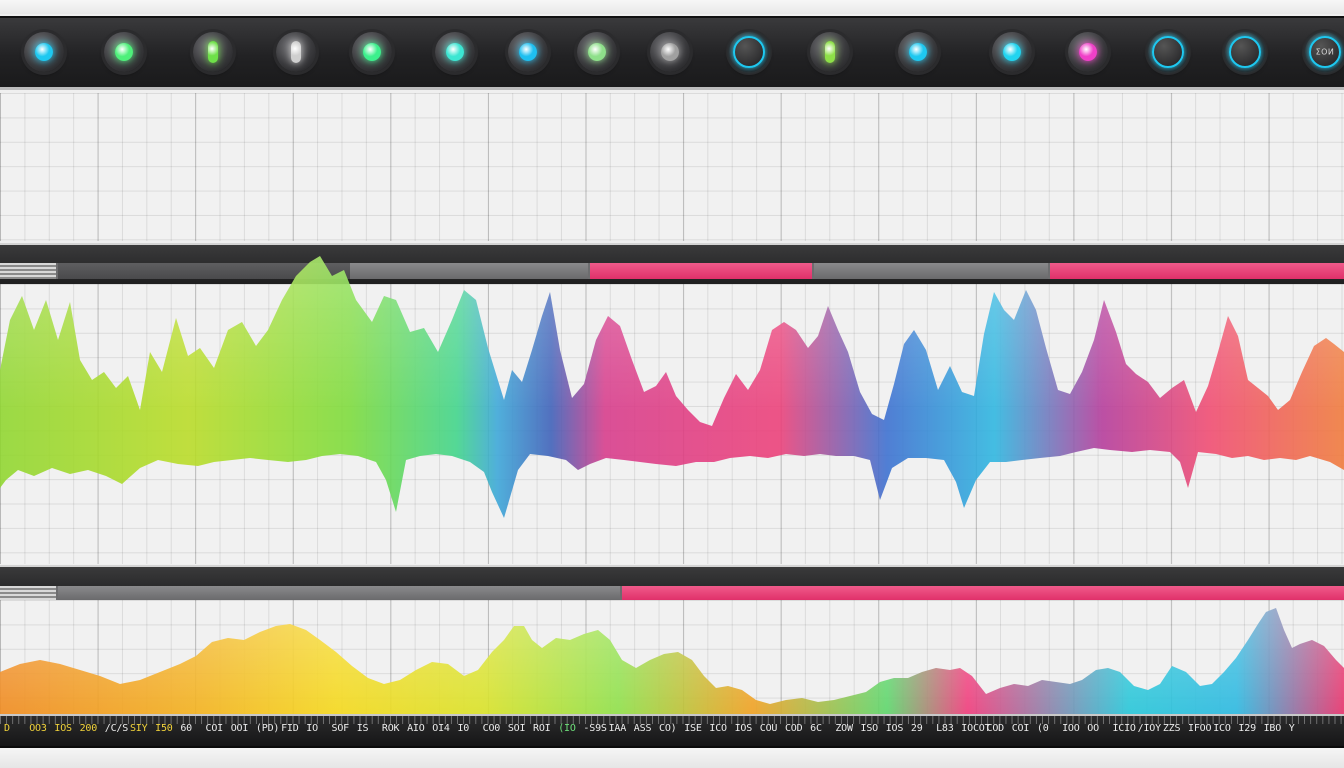 This screenshot has height=768, width=1344. I want to click on timeline-label: ROK, so click(390, 728).